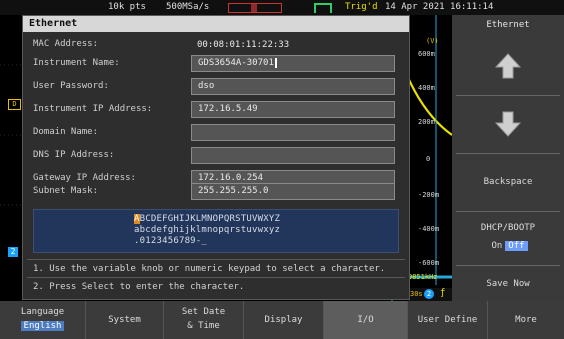 The height and width of the screenshot is (339, 564). I want to click on instrument-name-field: GDS3654A-30701, so click(293, 63).